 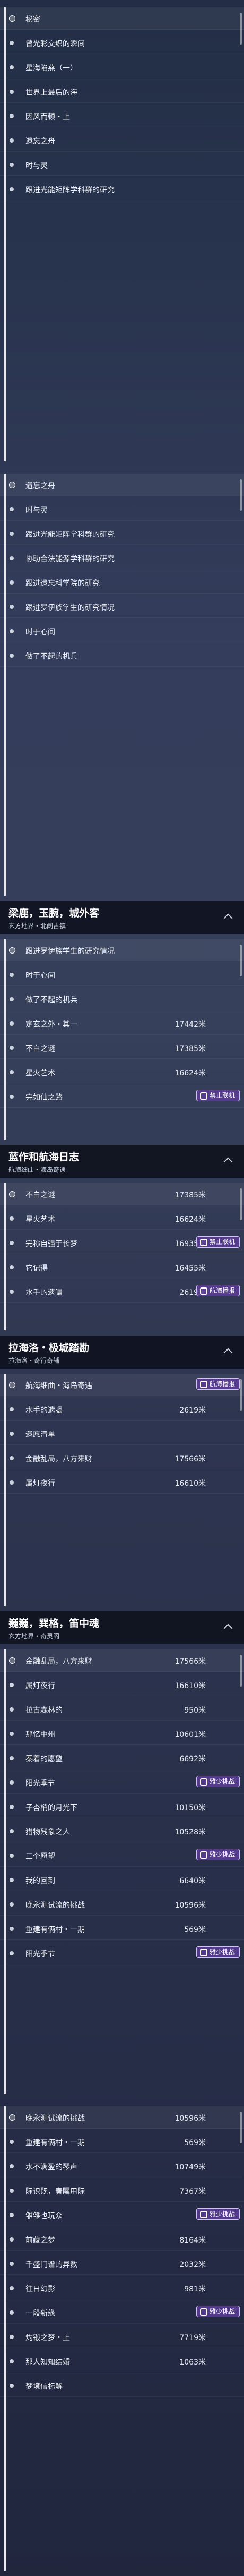 What do you see at coordinates (122, 1409) in the screenshot?
I see `quest-list-item: 水手的遗嘱 2619米` at bounding box center [122, 1409].